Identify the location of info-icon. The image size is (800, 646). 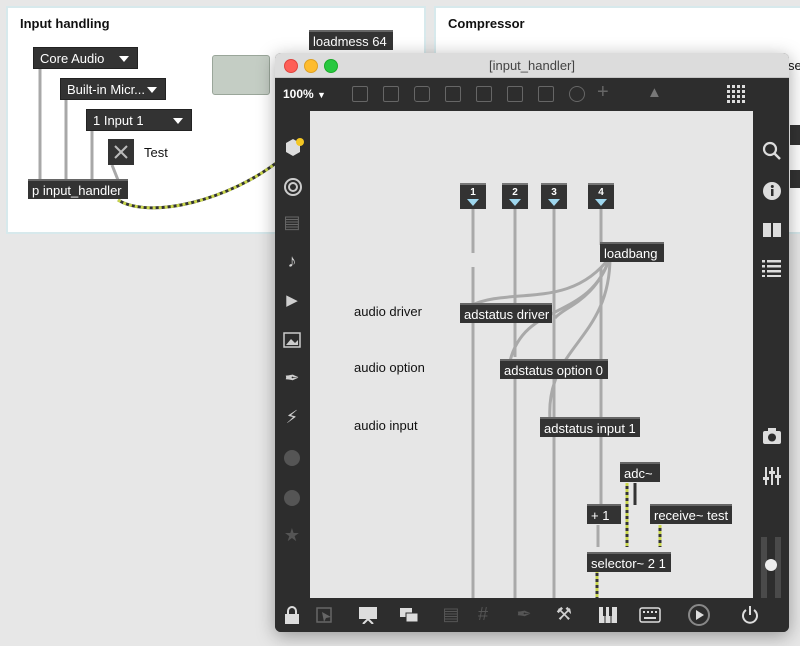
(772, 191).